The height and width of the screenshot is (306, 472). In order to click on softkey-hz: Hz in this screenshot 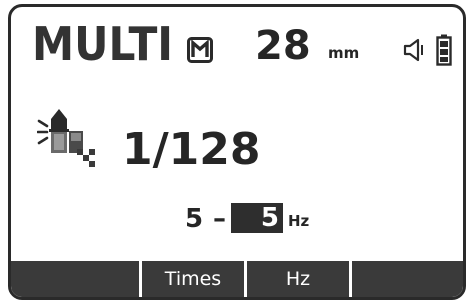, I will do `click(298, 279)`.